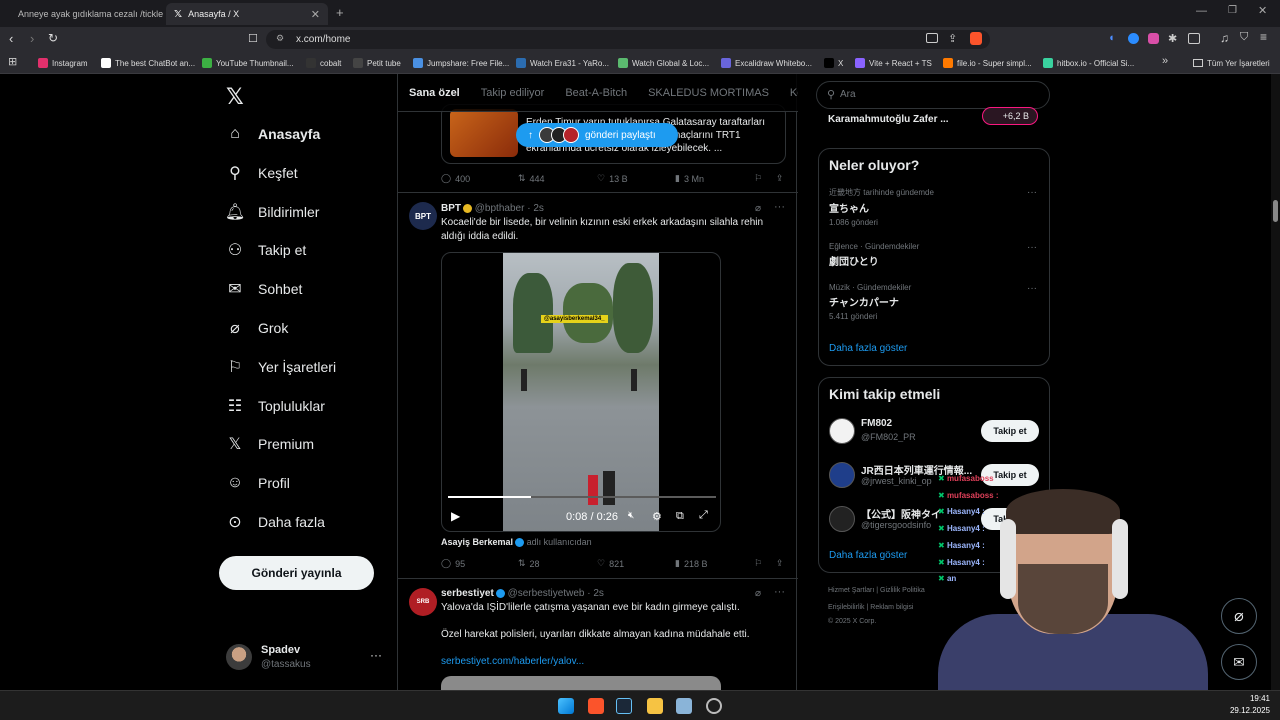 The image size is (1280, 720). What do you see at coordinates (655, 706) in the screenshot?
I see `file-explorer-icon` at bounding box center [655, 706].